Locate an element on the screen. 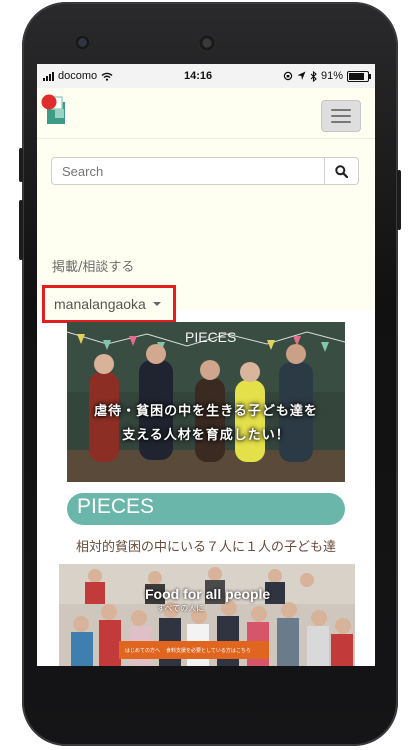 This screenshot has width=420, height=750. search-button is located at coordinates (342, 171).